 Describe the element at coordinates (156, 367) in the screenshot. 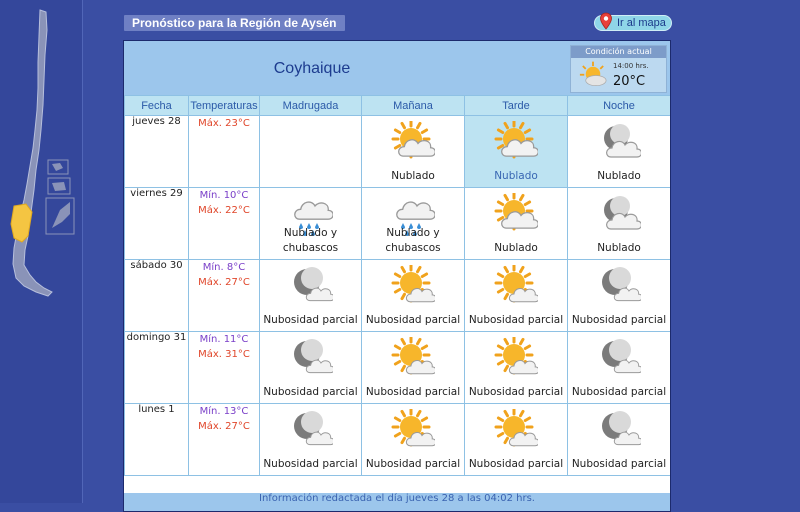

I see `day-date: domingo 31` at that location.